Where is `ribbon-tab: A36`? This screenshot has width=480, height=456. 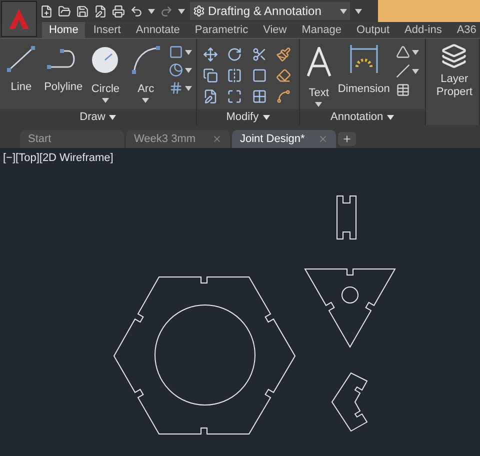 ribbon-tab: A36 is located at coordinates (465, 30).